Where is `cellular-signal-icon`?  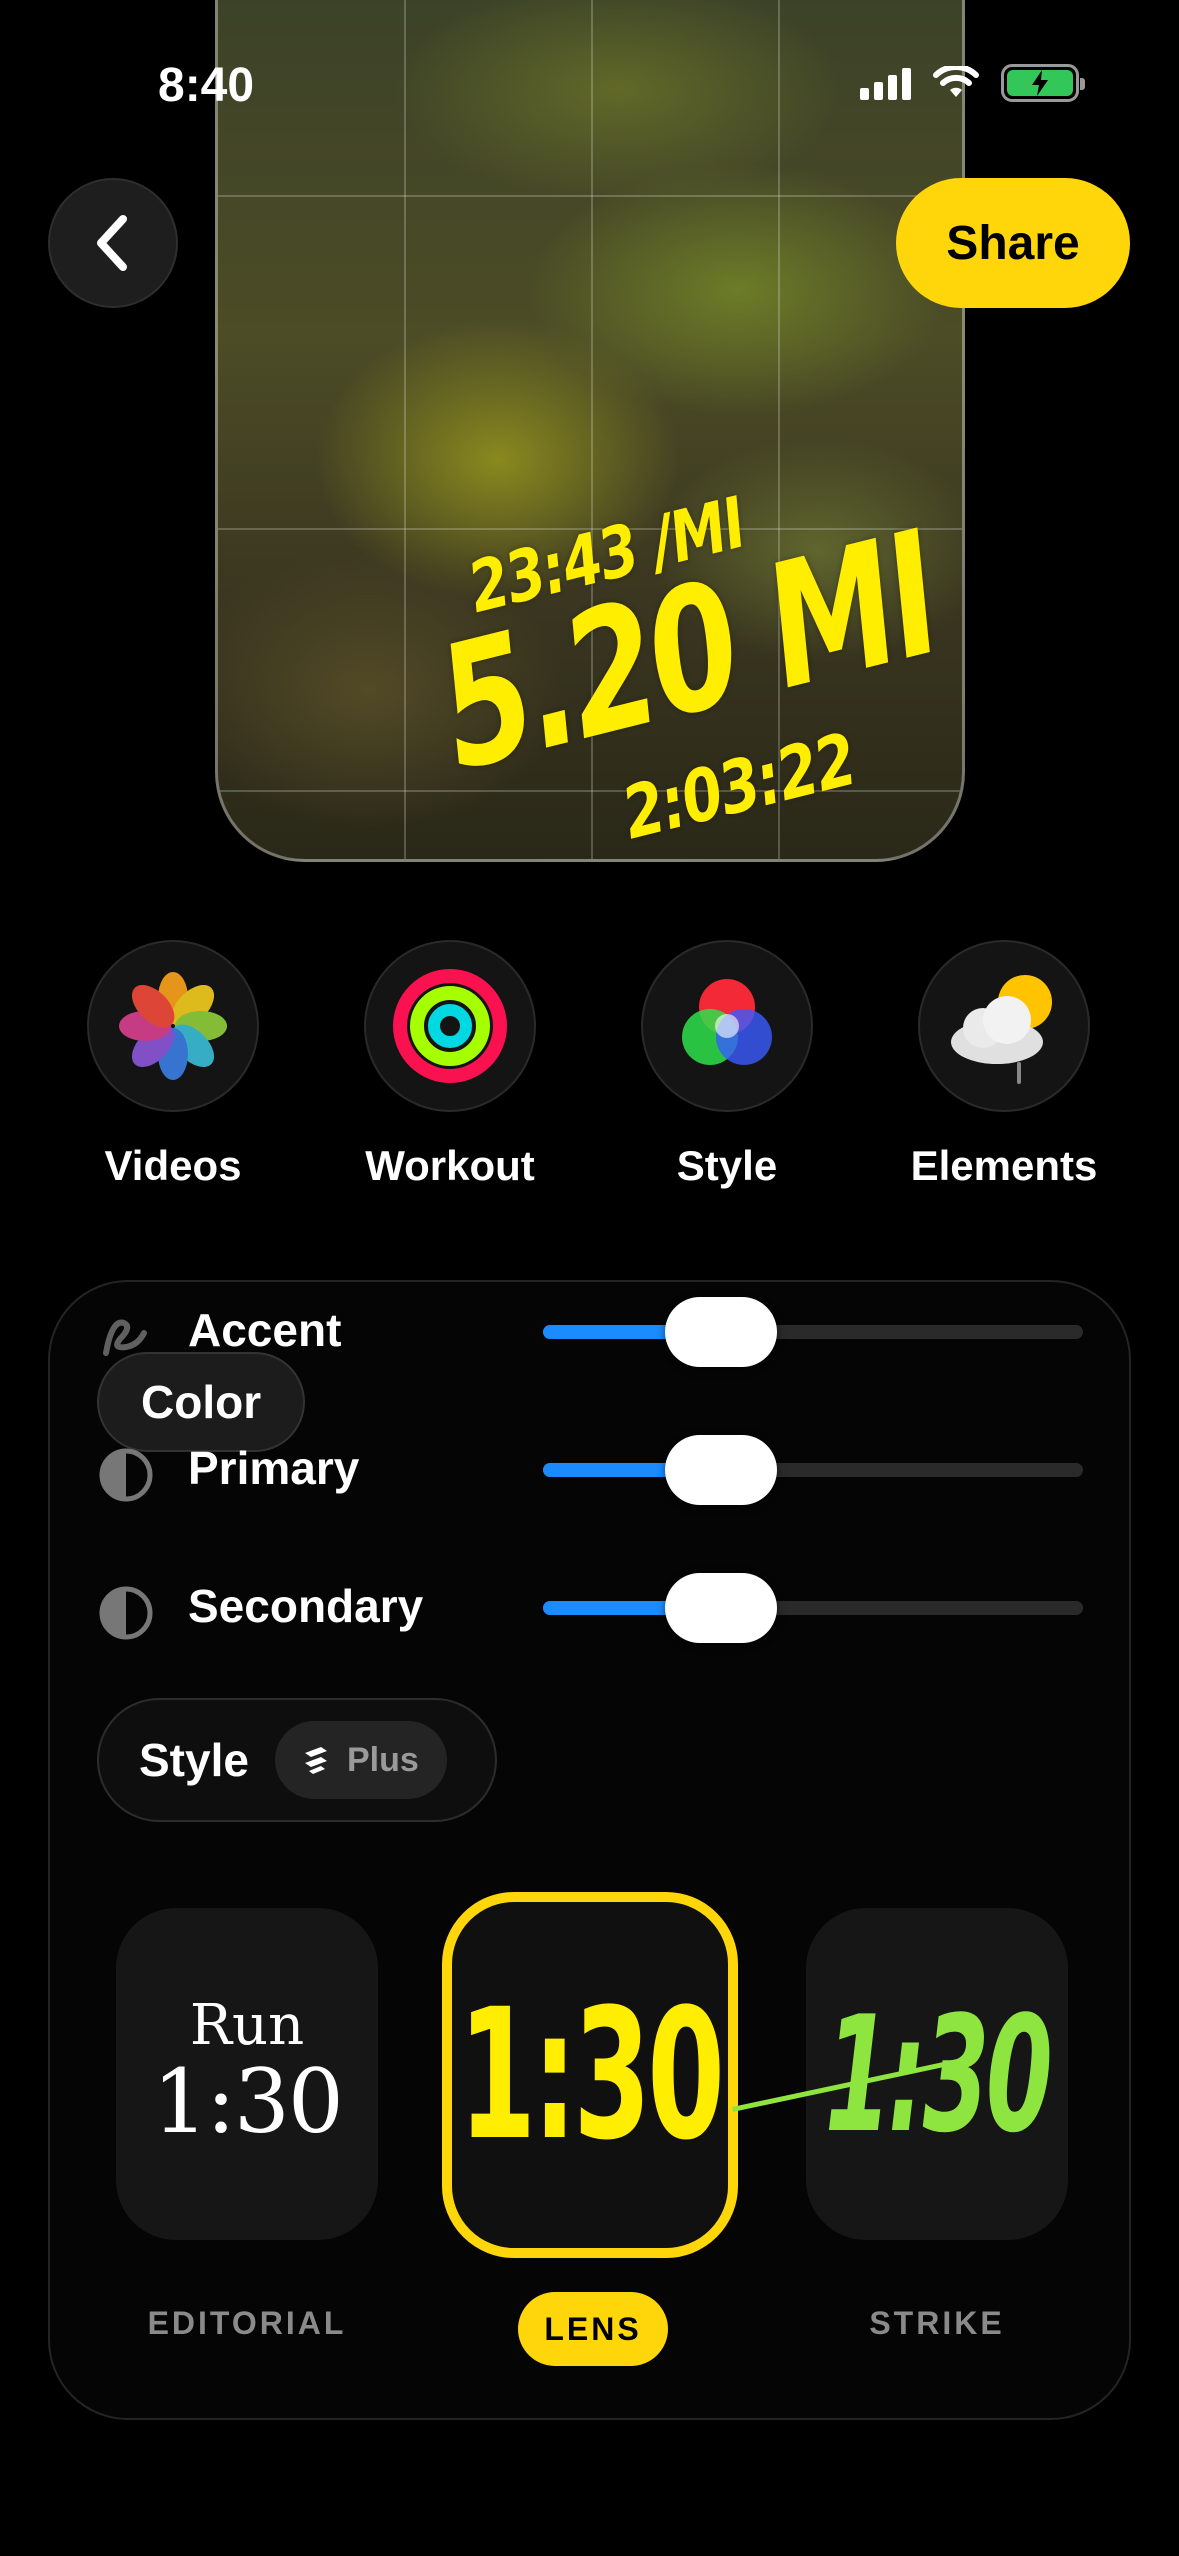
cellular-signal-icon is located at coordinates (885, 83).